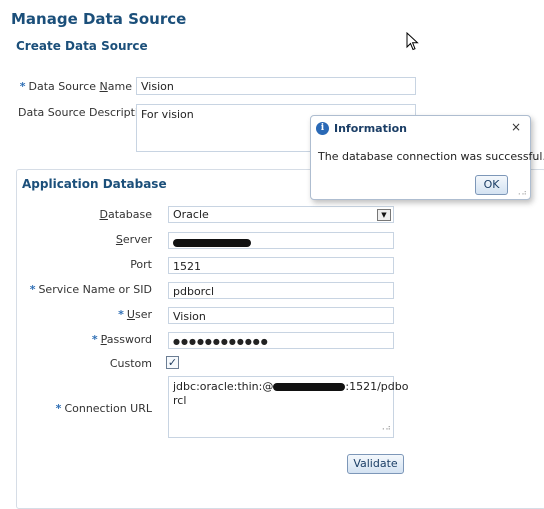 Image resolution: width=544 pixels, height=509 pixels. I want to click on label-text: Service Name or SID, so click(95, 289).